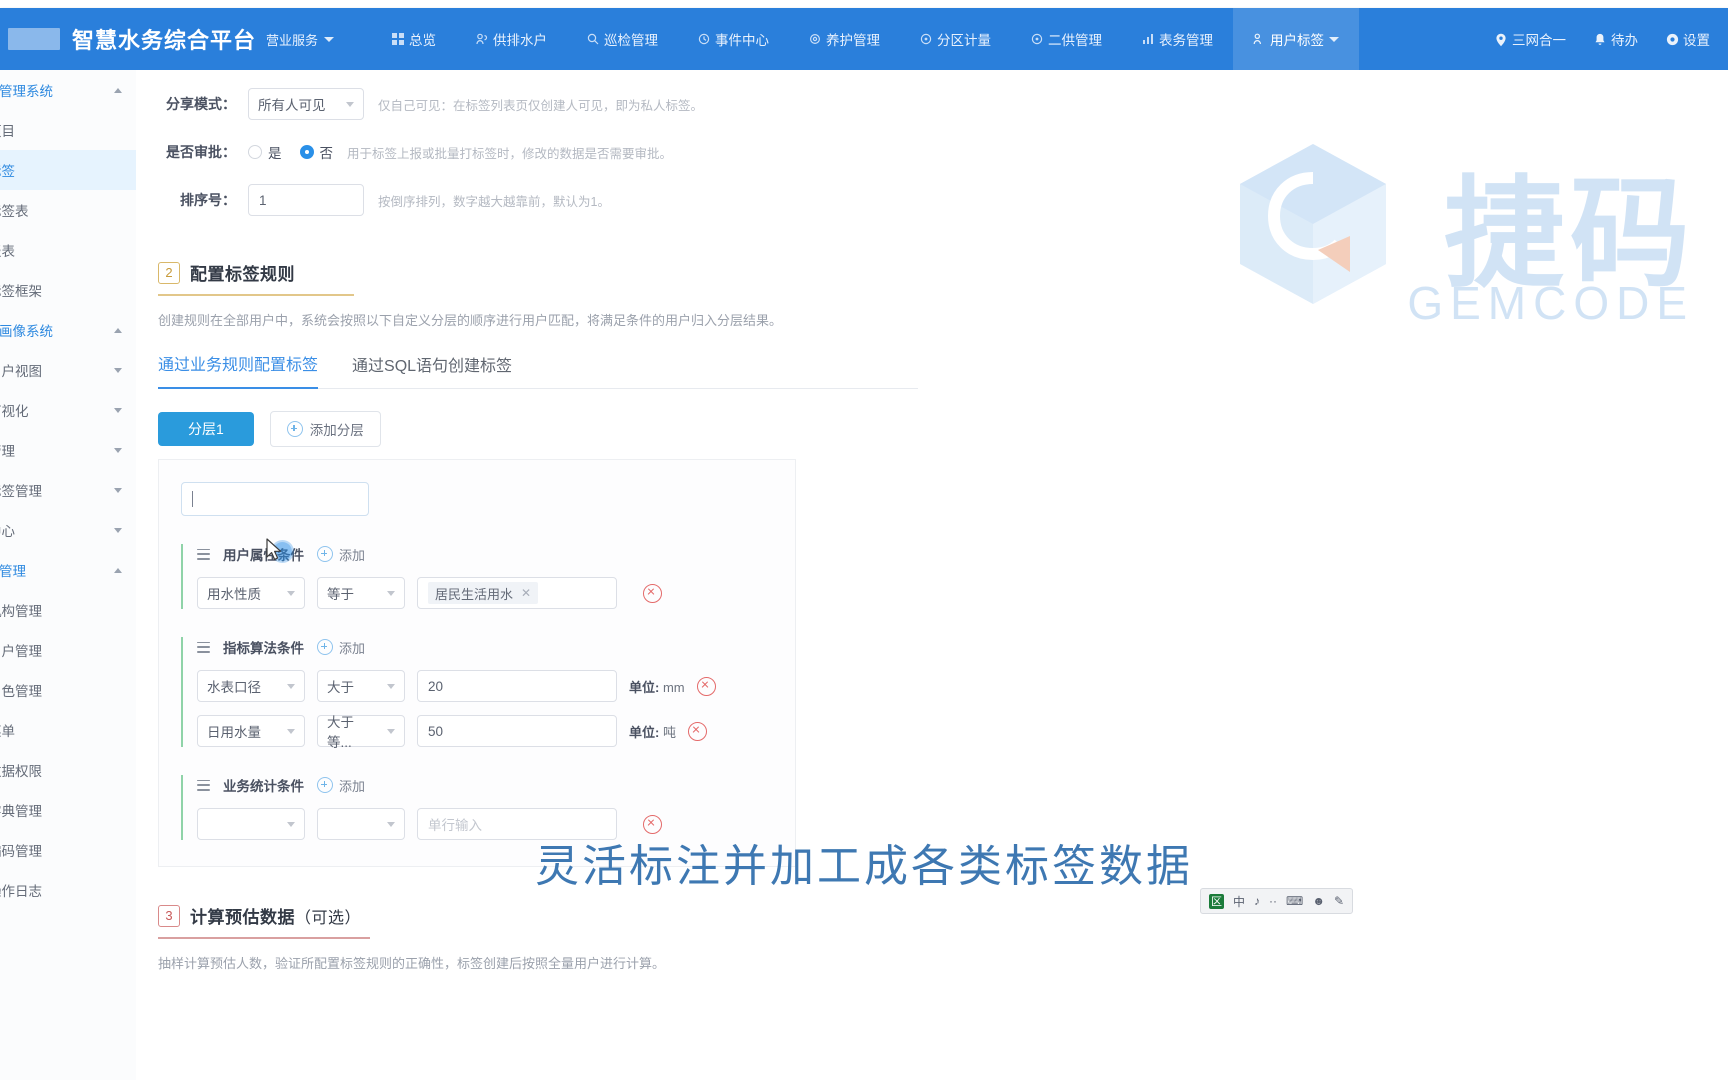 This screenshot has width=1728, height=1080. Describe the element at coordinates (1148, 39) in the screenshot. I see `bars-icon` at that location.